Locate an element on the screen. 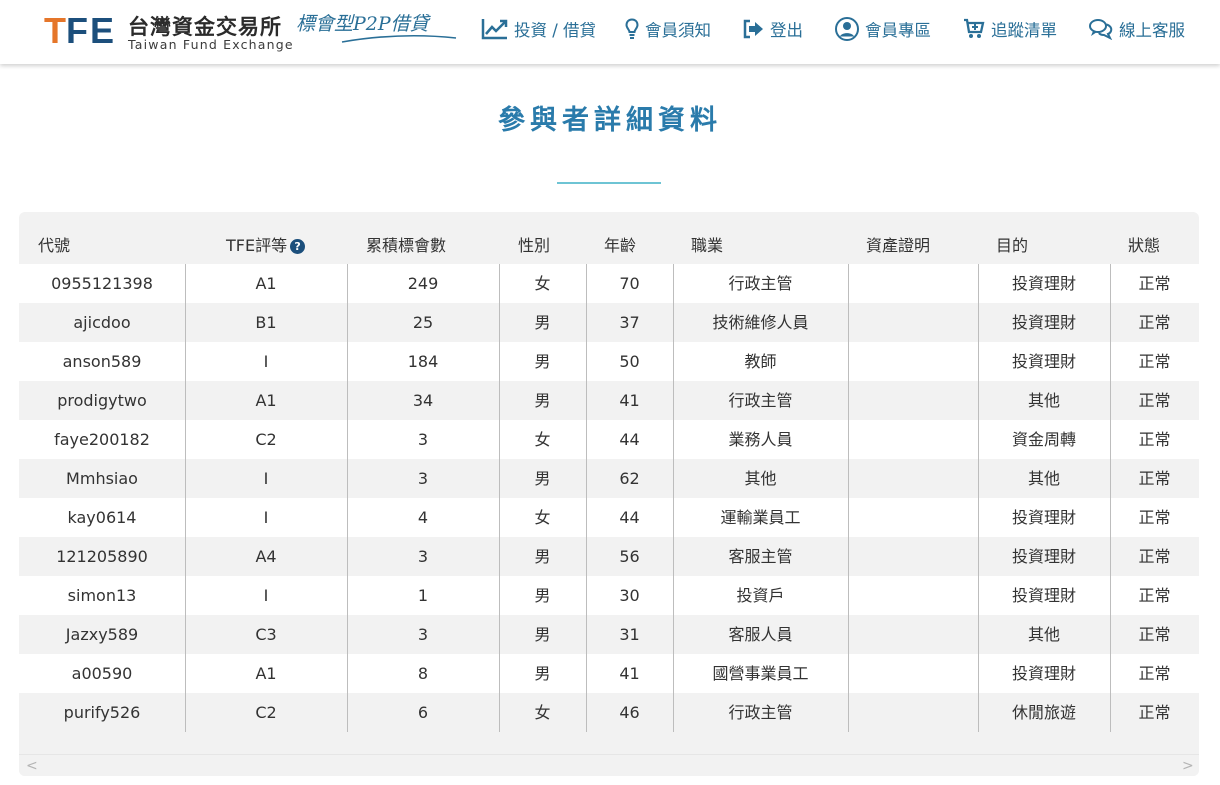  nav-online-support: 線上客服 is located at coordinates (1137, 29).